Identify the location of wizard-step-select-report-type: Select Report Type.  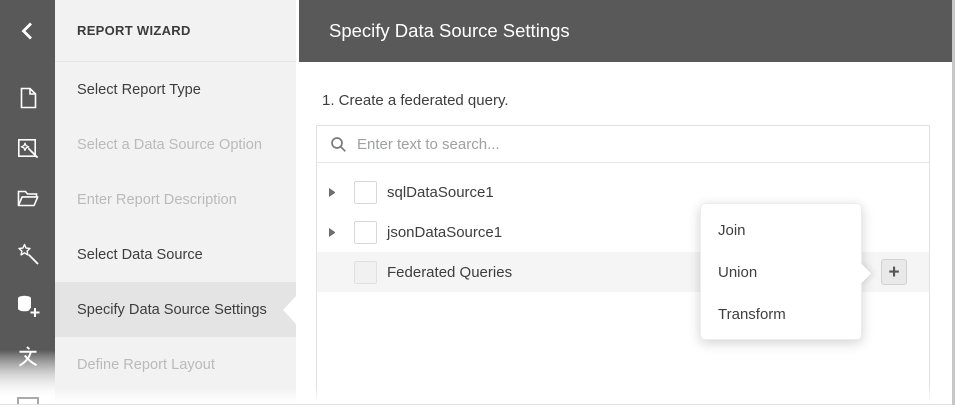
(175, 89).